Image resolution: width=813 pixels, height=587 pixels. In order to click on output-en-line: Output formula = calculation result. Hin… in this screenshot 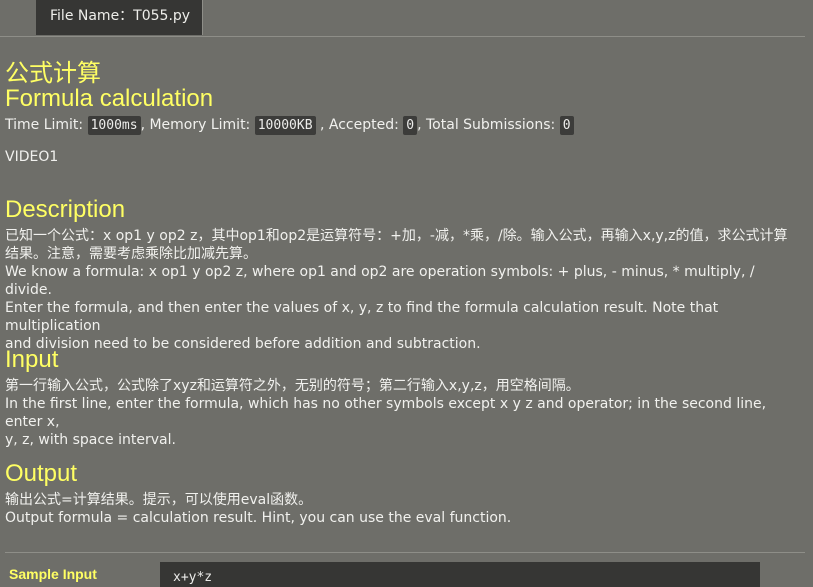, I will do `click(258, 518)`.